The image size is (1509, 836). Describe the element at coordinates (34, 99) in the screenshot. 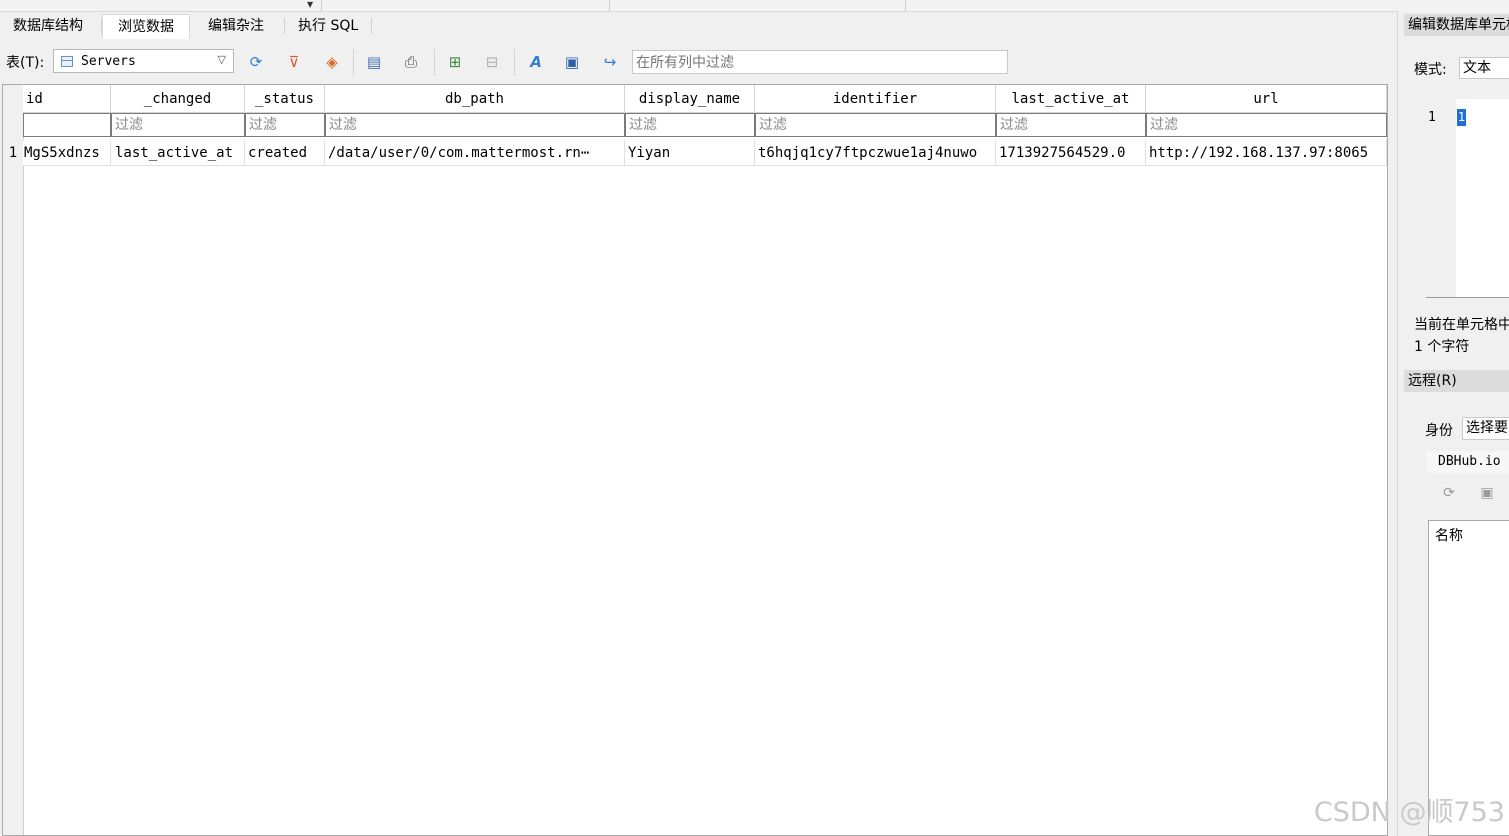

I see `column-header-label: id` at that location.